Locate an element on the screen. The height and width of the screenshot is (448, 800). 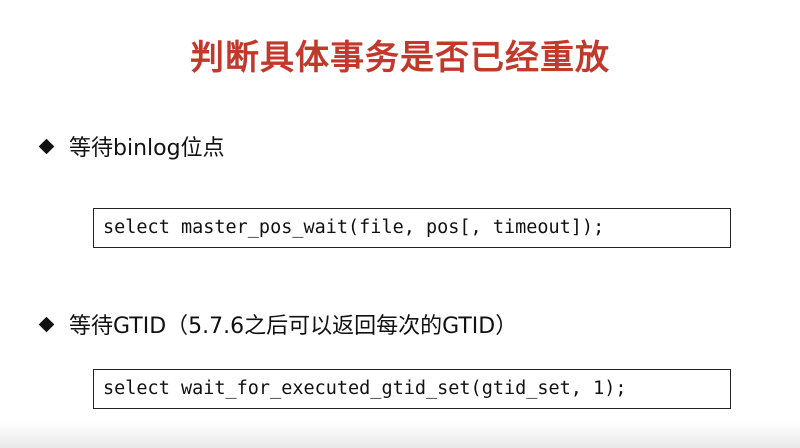
slide-title: 判断具体事务是否已经重放 is located at coordinates (400, 58).